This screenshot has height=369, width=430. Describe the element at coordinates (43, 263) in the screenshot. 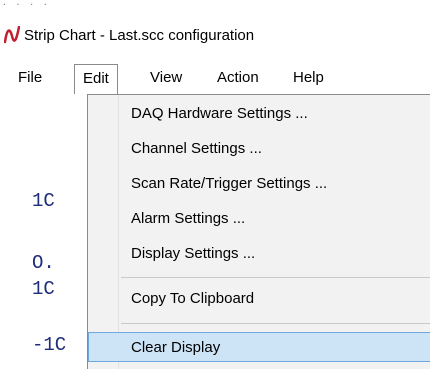

I see `axis-label-fragment: O.` at that location.